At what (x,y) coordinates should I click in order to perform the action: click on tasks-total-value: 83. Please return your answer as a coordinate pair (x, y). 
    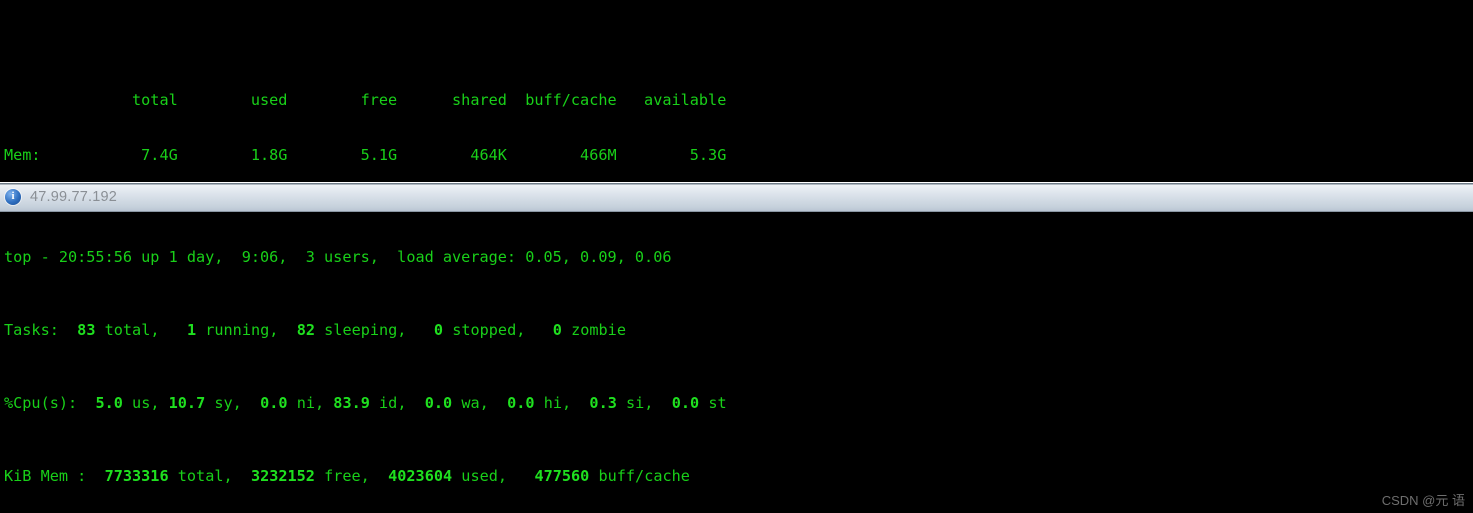
    Looking at the image, I should click on (86, 330).